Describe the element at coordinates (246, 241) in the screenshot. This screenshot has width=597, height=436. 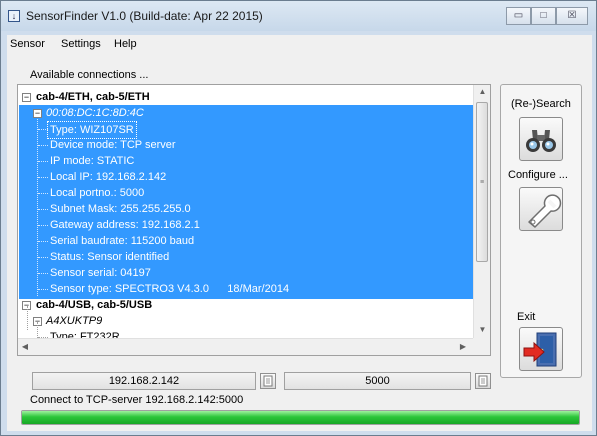
I see `tree-node-property: Serial baudrate: 115200 baud` at that location.